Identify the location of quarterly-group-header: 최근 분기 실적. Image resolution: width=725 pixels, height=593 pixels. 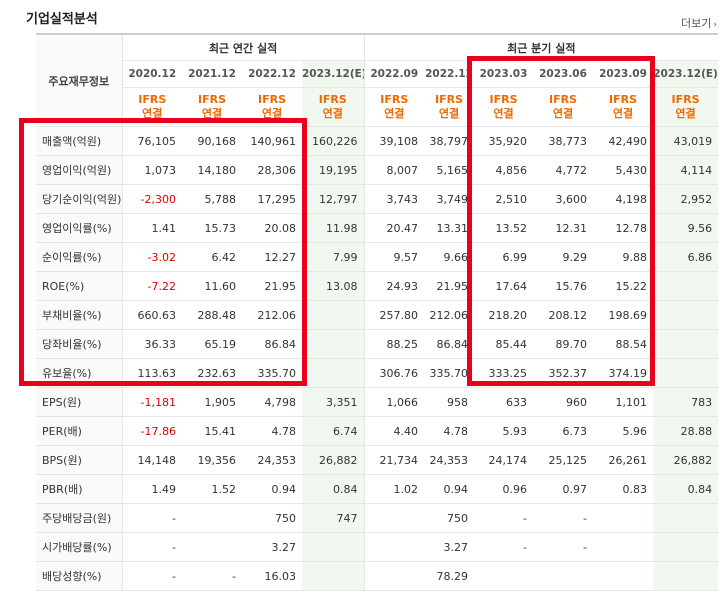
(541, 47).